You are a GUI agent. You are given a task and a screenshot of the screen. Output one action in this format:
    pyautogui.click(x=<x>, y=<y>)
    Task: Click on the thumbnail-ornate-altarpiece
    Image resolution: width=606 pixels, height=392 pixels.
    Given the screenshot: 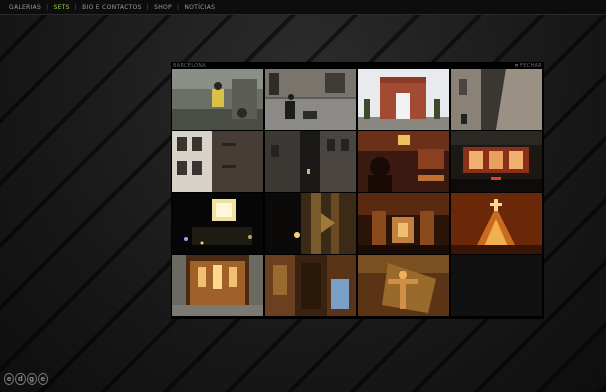 What is the action you would take?
    pyautogui.click(x=217, y=285)
    